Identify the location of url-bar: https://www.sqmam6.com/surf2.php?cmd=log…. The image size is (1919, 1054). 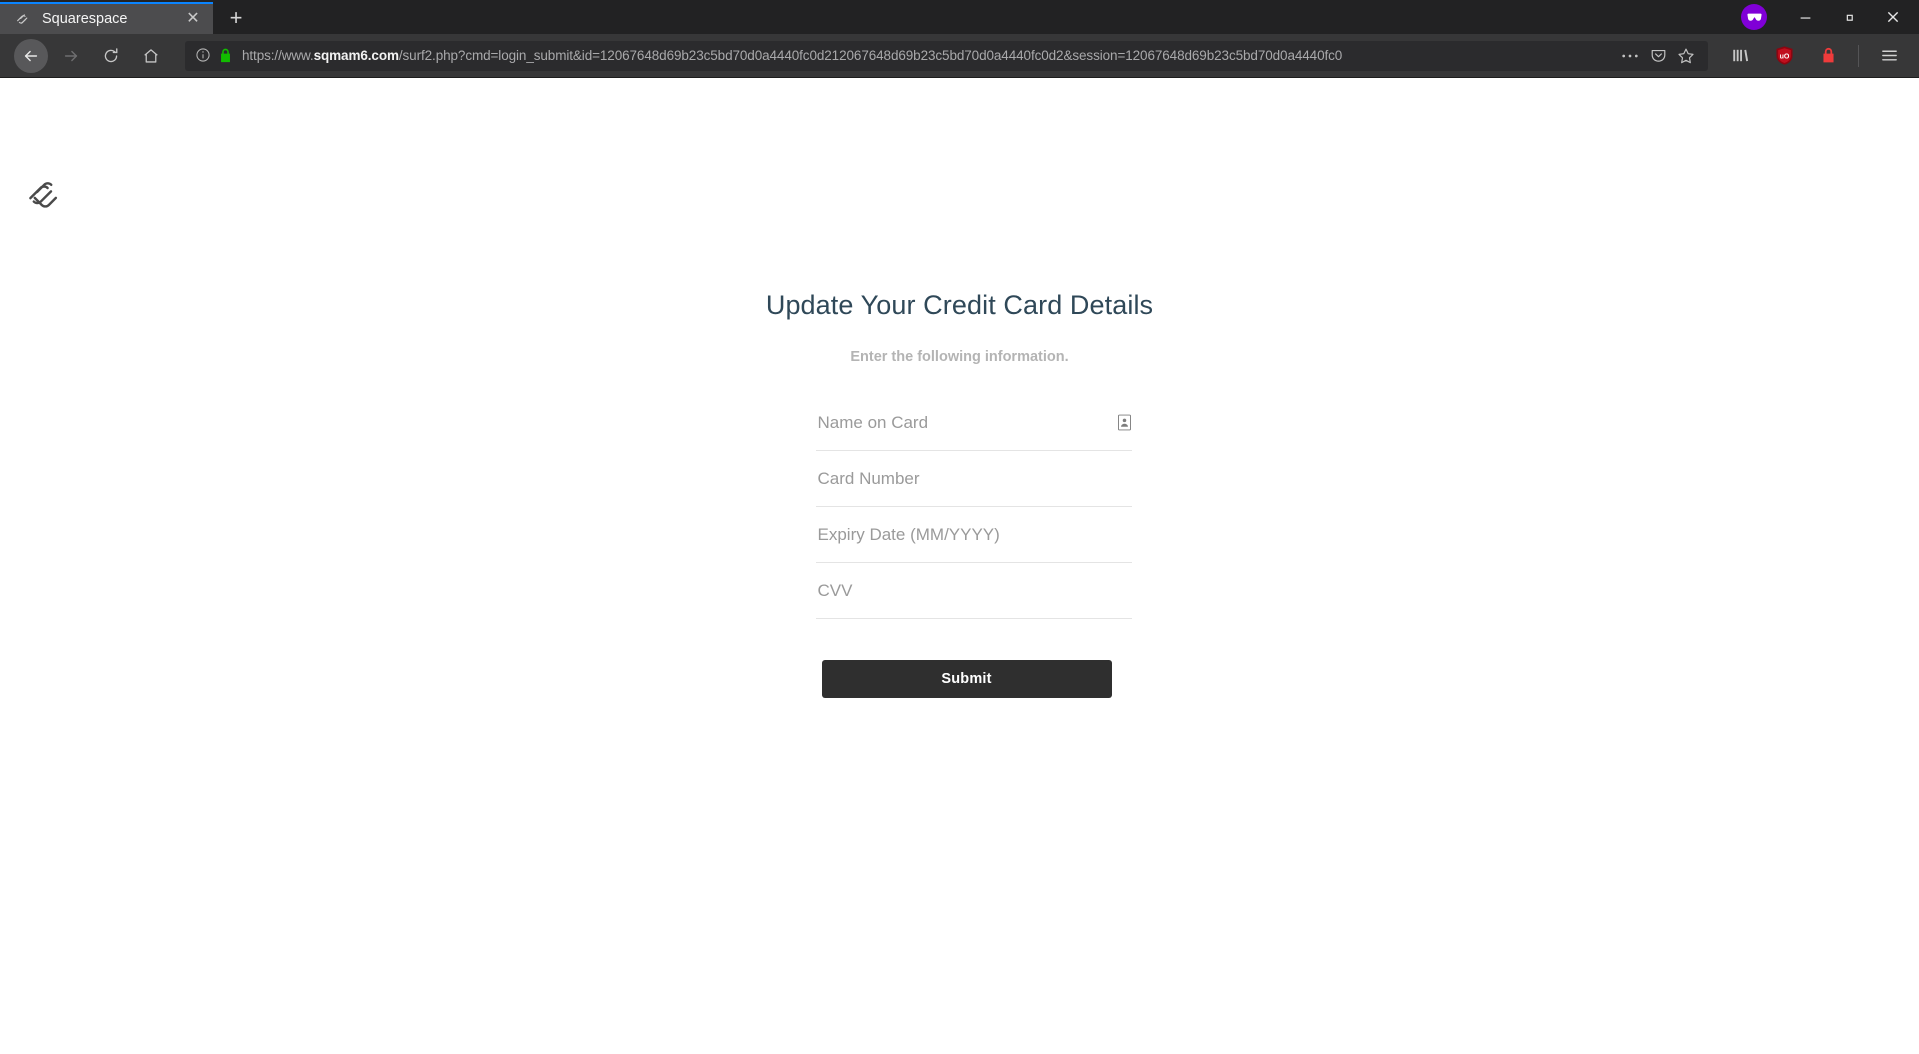
(946, 55).